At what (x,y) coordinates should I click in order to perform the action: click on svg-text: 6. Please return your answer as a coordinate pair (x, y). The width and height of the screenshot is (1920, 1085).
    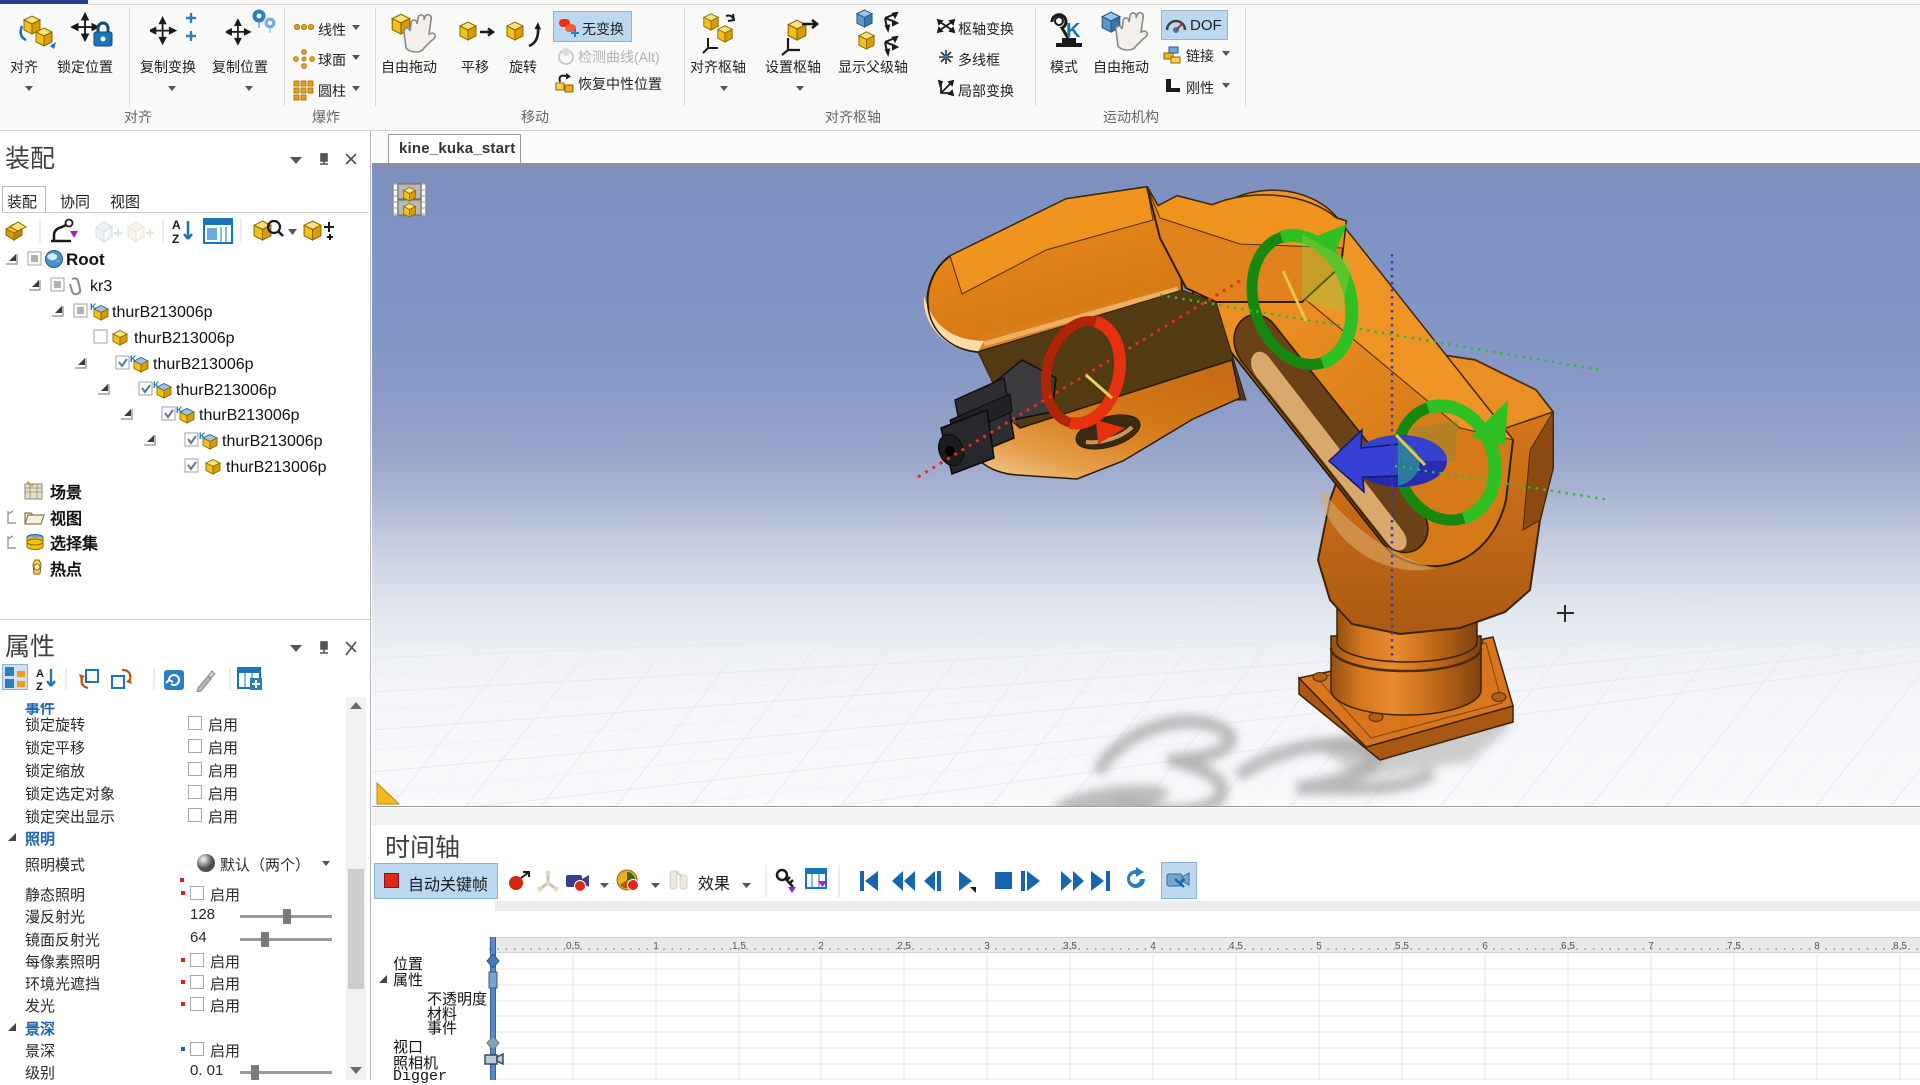
    Looking at the image, I should click on (1485, 946).